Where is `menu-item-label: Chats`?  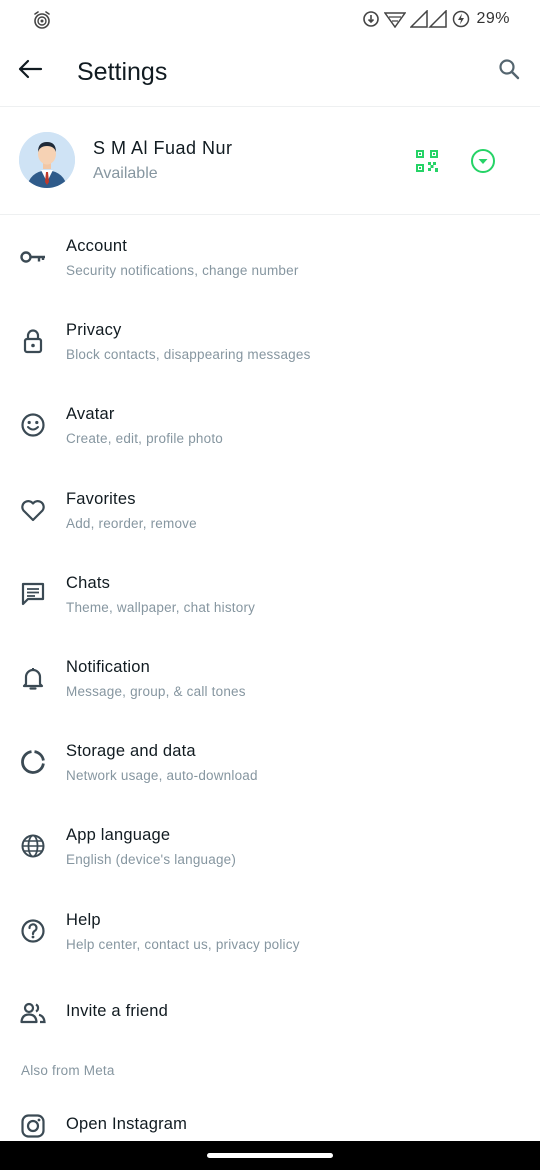 menu-item-label: Chats is located at coordinates (88, 582).